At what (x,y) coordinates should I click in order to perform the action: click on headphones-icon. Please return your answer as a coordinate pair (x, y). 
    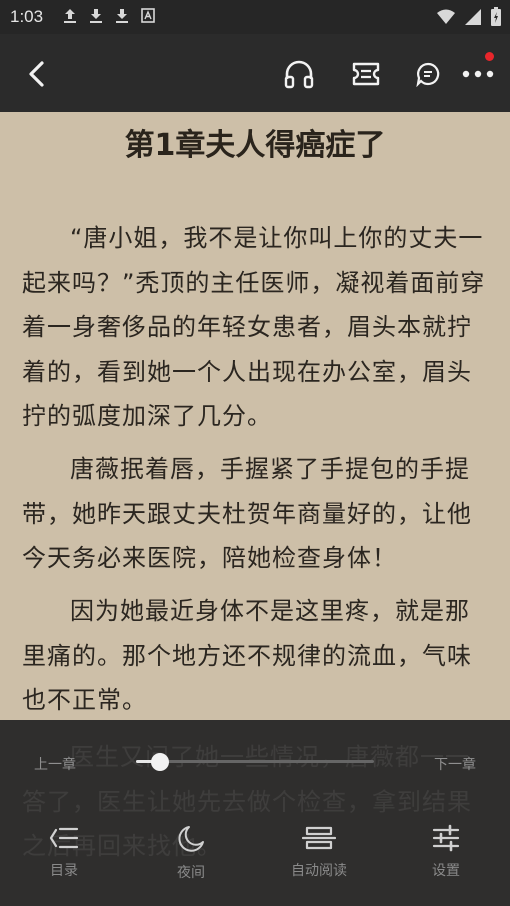
    Looking at the image, I should click on (299, 74).